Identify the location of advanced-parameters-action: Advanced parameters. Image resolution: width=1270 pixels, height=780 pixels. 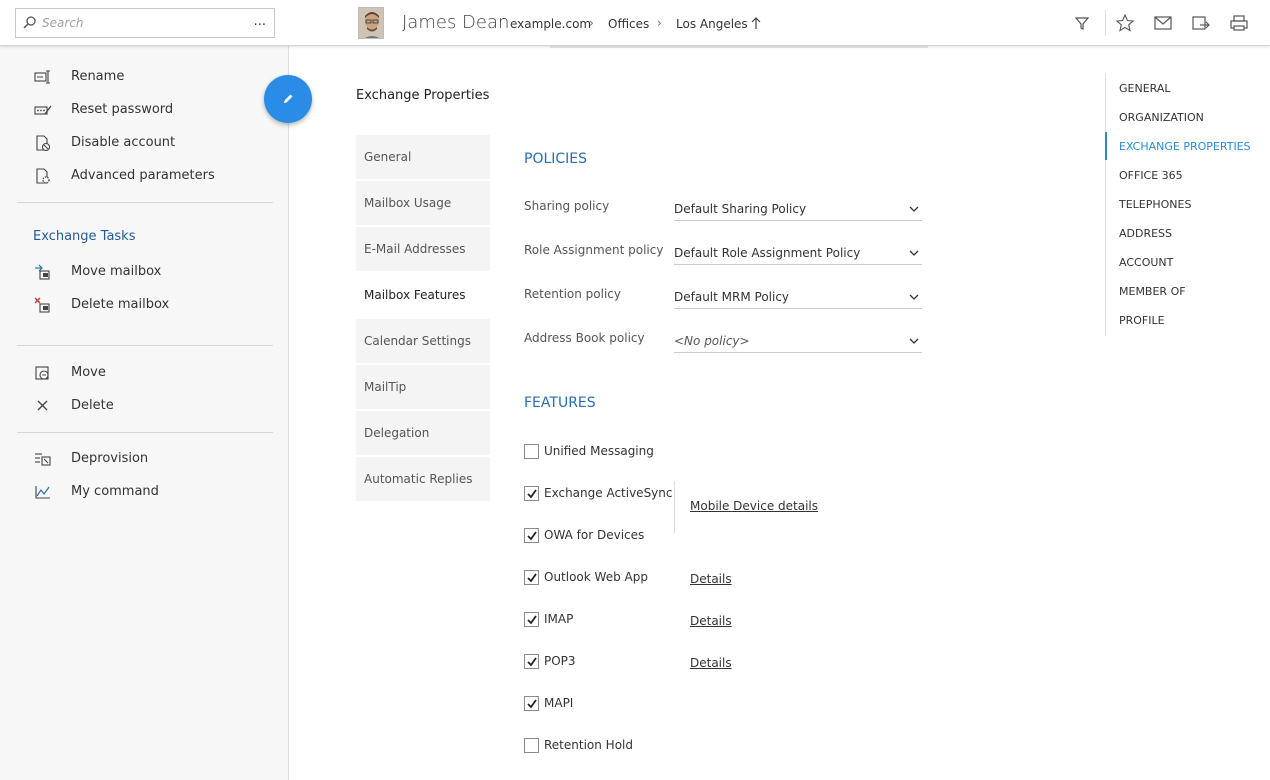
(144, 176).